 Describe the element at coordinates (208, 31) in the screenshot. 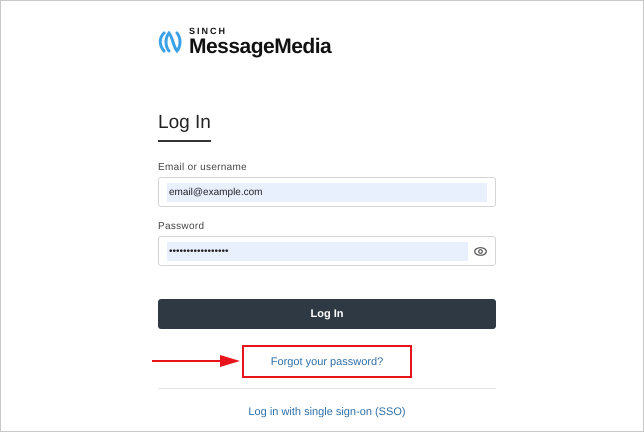

I see `brand-name: SINCH` at that location.